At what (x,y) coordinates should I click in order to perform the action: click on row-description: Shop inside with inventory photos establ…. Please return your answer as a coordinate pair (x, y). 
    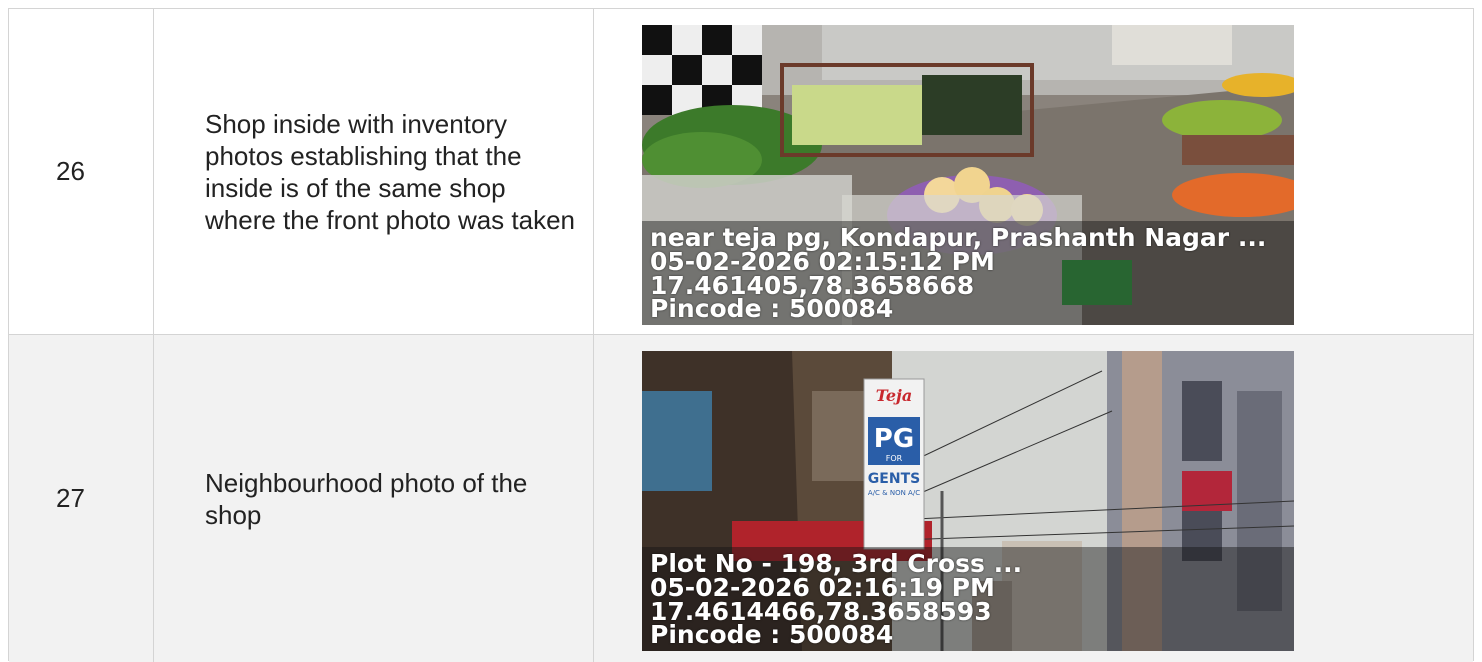
    Looking at the image, I should click on (374, 171).